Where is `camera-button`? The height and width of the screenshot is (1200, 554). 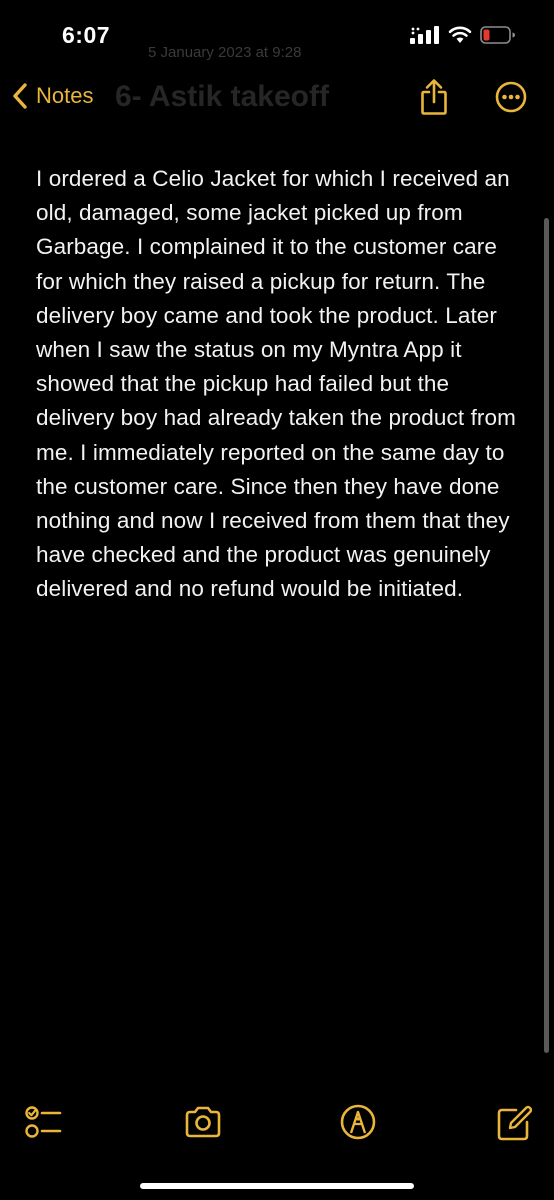
camera-button is located at coordinates (203, 1124).